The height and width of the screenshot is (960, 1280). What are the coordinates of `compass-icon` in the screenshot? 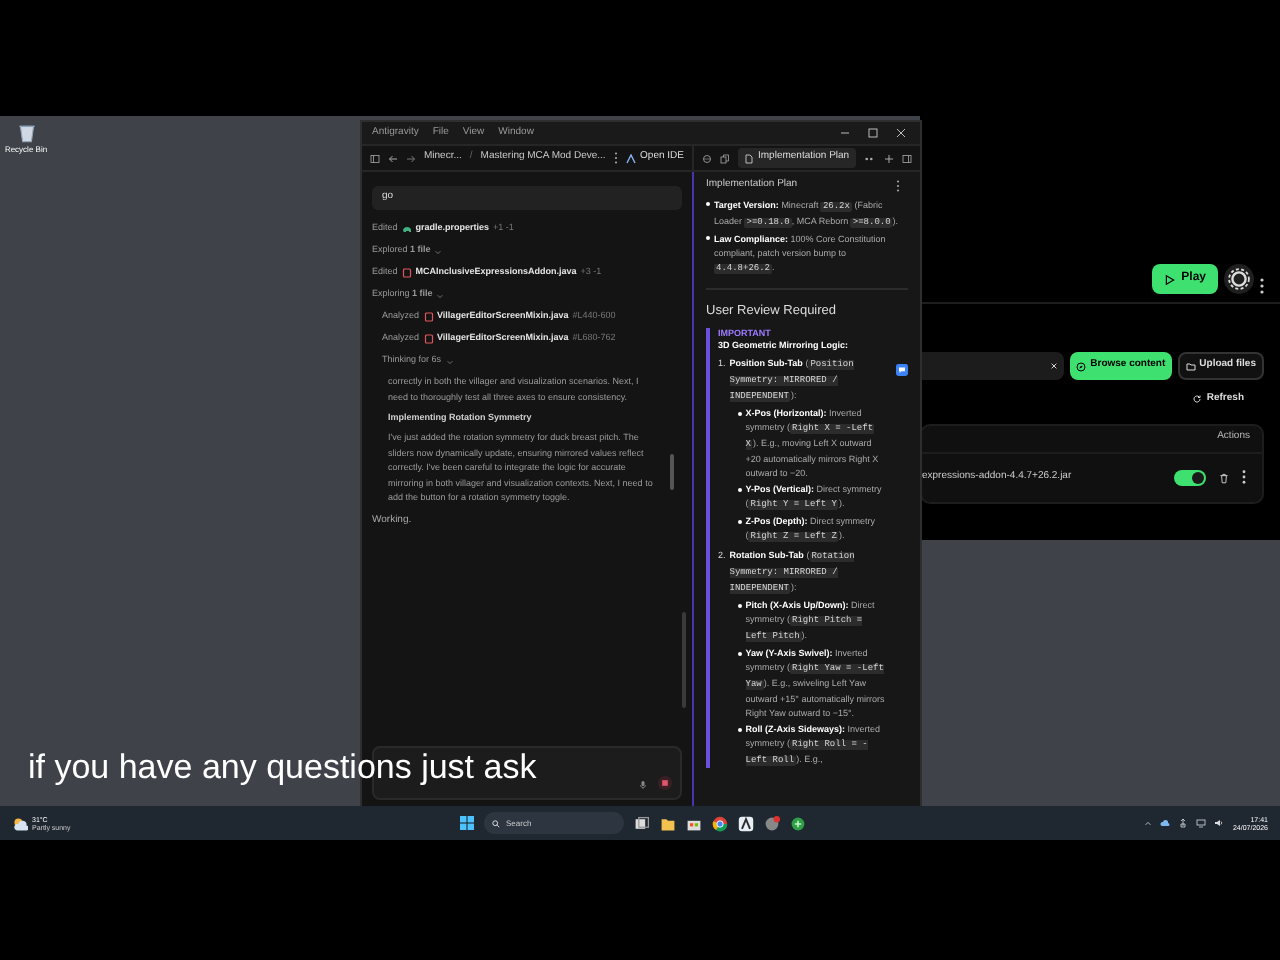 It's located at (1081, 366).